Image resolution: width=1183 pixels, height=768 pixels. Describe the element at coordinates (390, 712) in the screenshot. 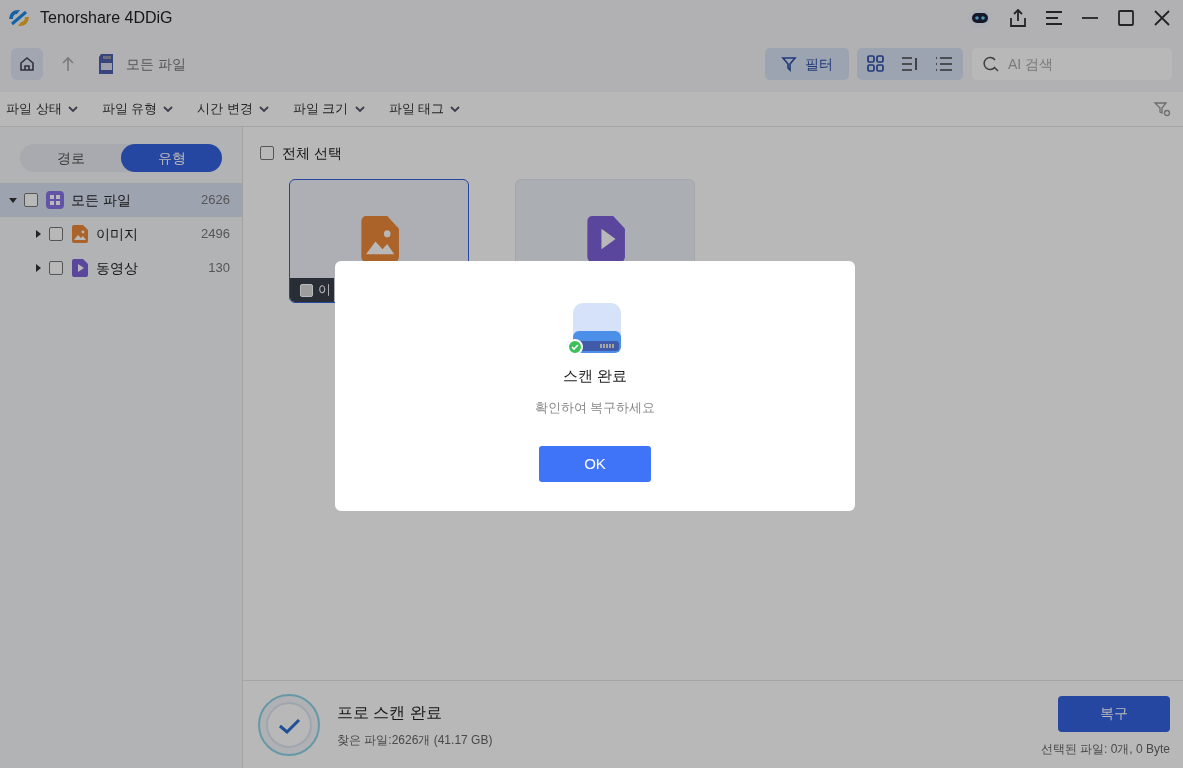

I see `scan-status-title: 프로 스캔 완료` at that location.